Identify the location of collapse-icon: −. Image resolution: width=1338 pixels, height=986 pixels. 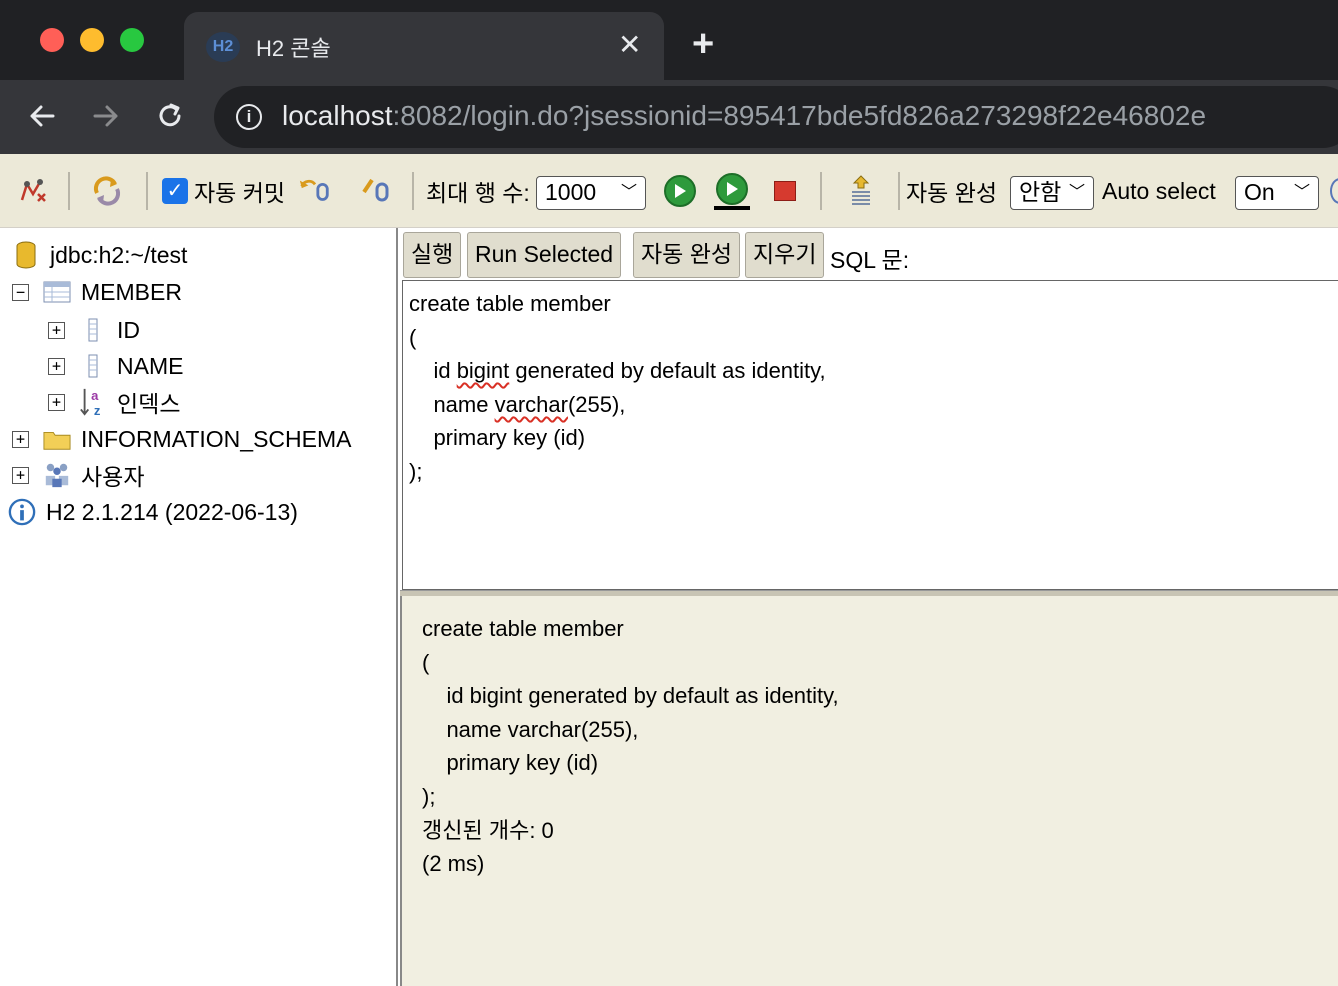
(20, 292).